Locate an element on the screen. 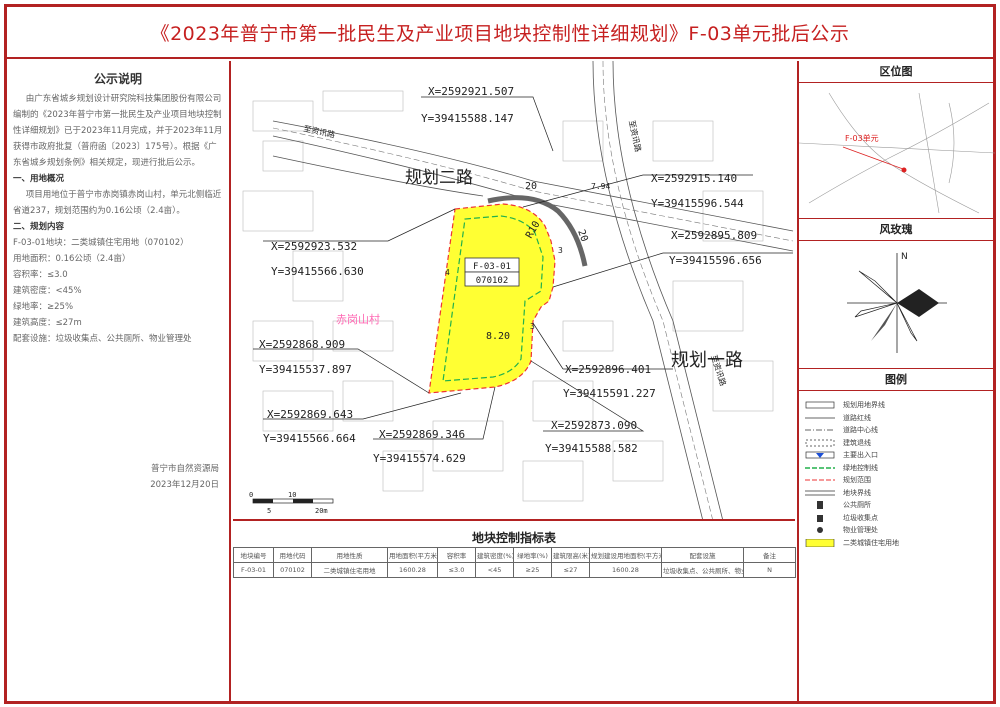  table-header: 用地性质 is located at coordinates (349, 555).